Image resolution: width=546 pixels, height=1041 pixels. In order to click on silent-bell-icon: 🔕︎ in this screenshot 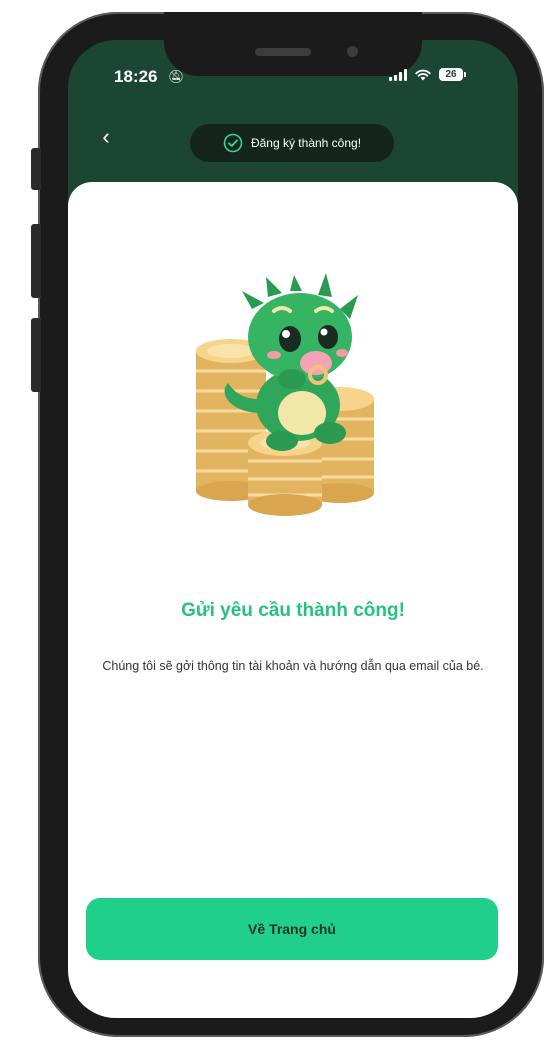, I will do `click(176, 76)`.